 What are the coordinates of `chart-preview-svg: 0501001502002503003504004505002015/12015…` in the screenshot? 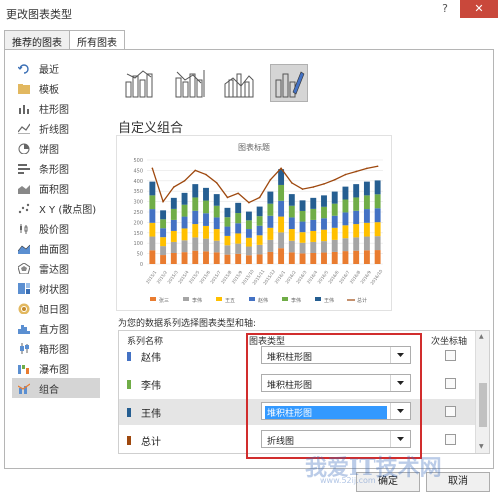 It's located at (258, 231).